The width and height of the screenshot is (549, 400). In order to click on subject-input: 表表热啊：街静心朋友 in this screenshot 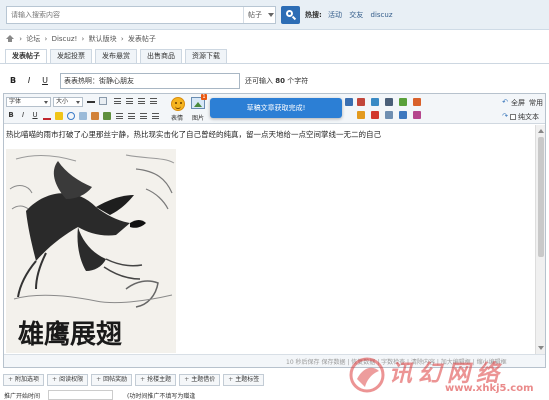, I will do `click(150, 81)`.